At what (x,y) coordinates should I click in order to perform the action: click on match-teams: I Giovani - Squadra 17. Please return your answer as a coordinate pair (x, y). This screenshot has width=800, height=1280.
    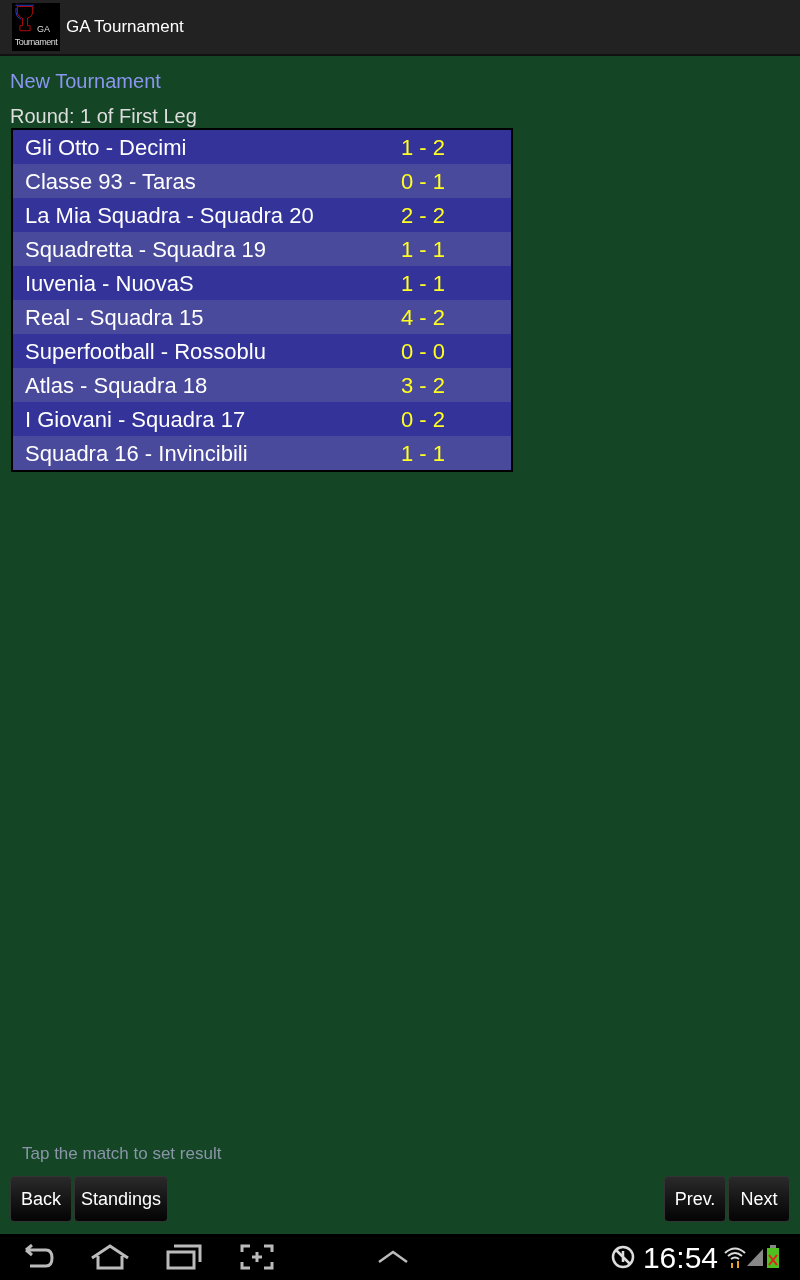
    Looking at the image, I should click on (135, 419).